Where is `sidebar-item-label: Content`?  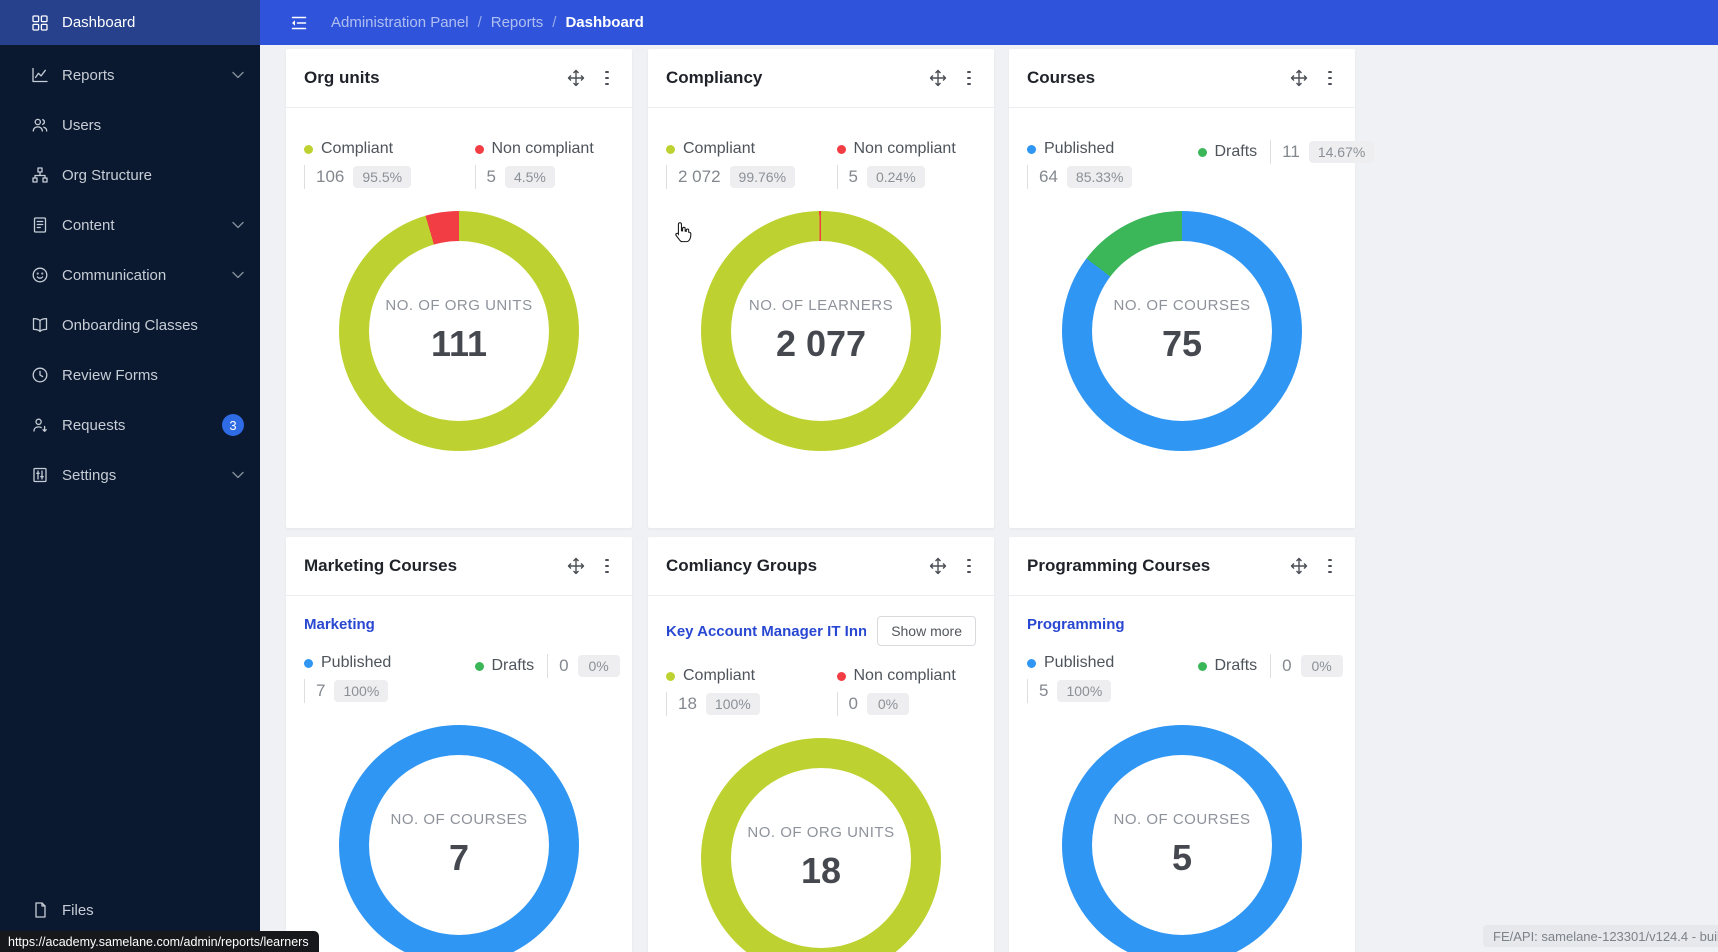
sidebar-item-label: Content is located at coordinates (88, 225).